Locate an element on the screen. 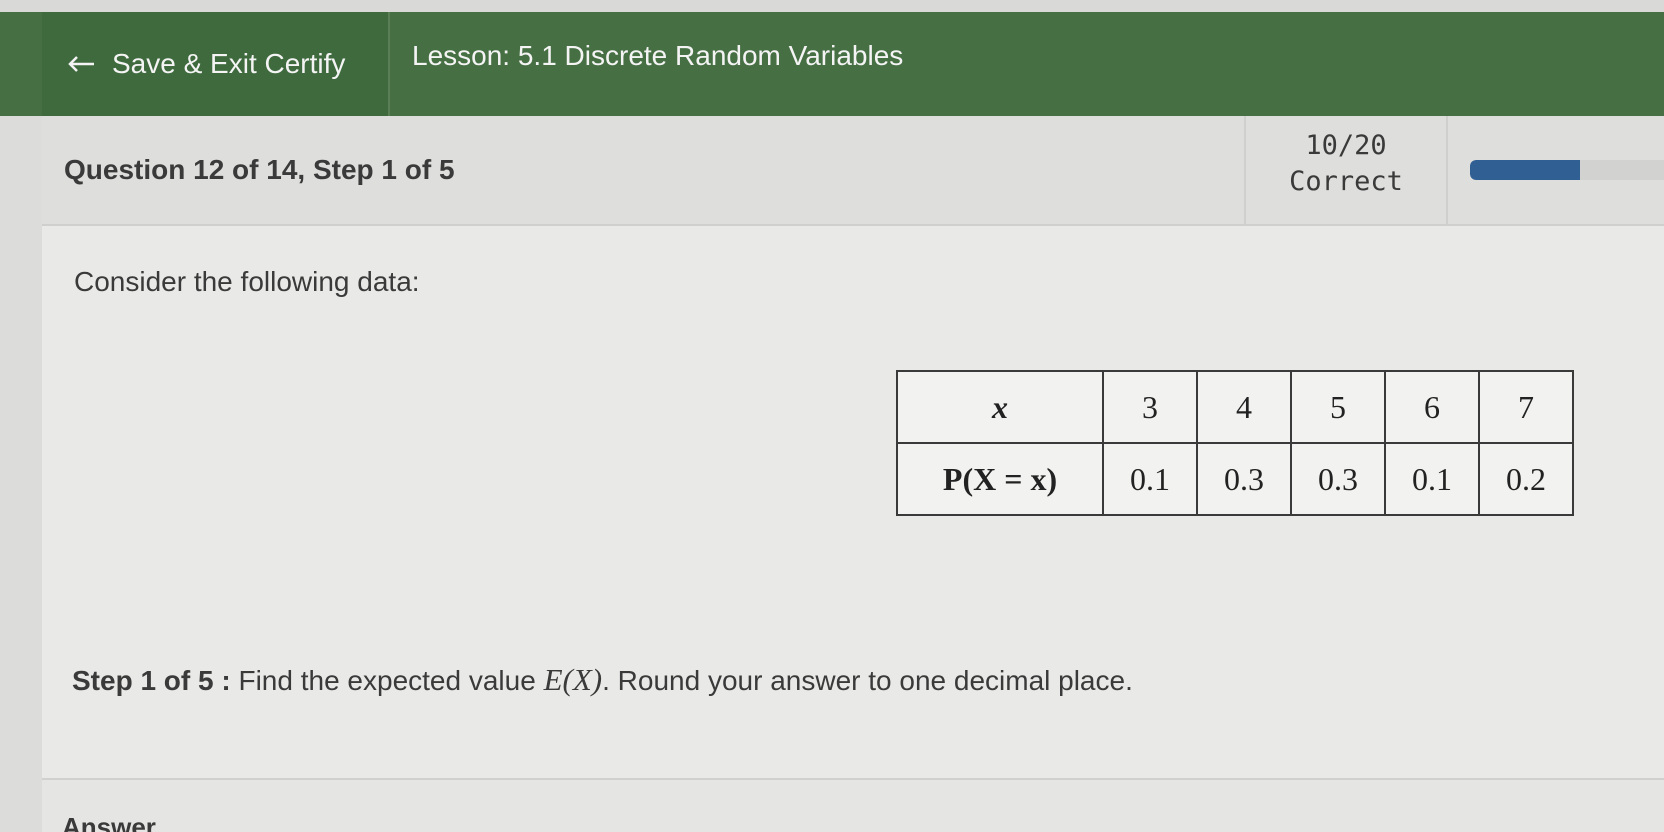  score-box: 10/20 Correct is located at coordinates (1346, 170).